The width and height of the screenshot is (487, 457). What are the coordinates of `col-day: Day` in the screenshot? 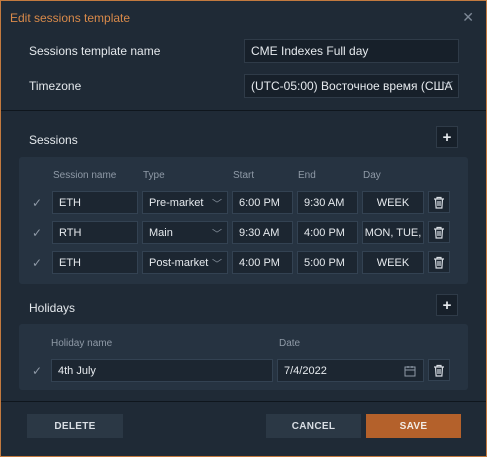 It's located at (372, 175).